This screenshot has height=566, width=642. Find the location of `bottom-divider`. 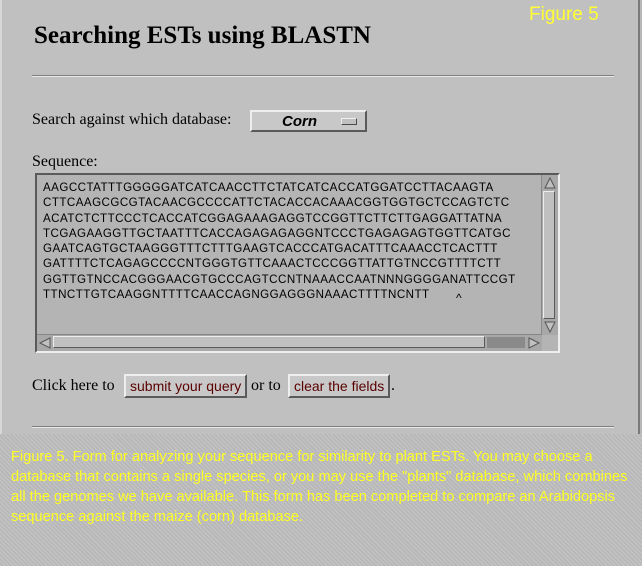

bottom-divider is located at coordinates (323, 427).